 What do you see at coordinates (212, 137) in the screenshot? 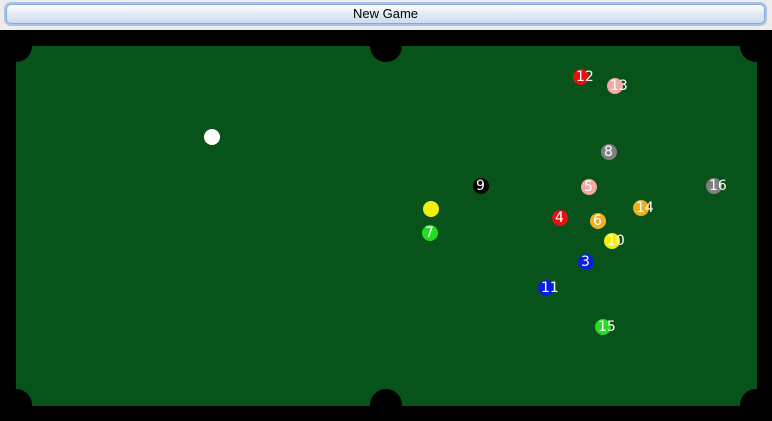
I see `cue-ball` at bounding box center [212, 137].